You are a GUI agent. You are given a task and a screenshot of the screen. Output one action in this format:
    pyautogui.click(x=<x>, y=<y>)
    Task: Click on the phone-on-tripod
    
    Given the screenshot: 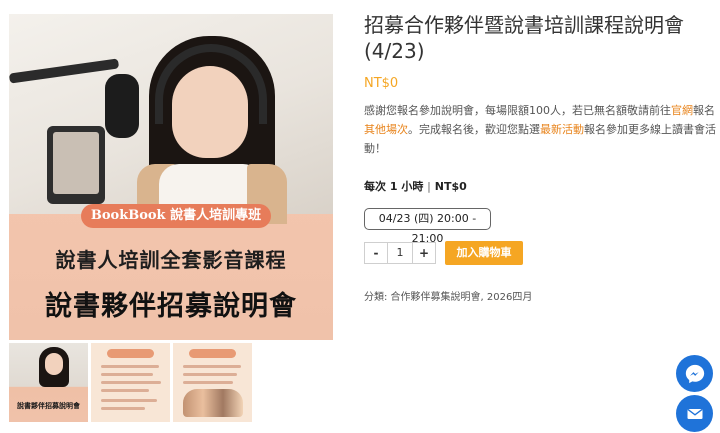 What is the action you would take?
    pyautogui.click(x=76, y=165)
    